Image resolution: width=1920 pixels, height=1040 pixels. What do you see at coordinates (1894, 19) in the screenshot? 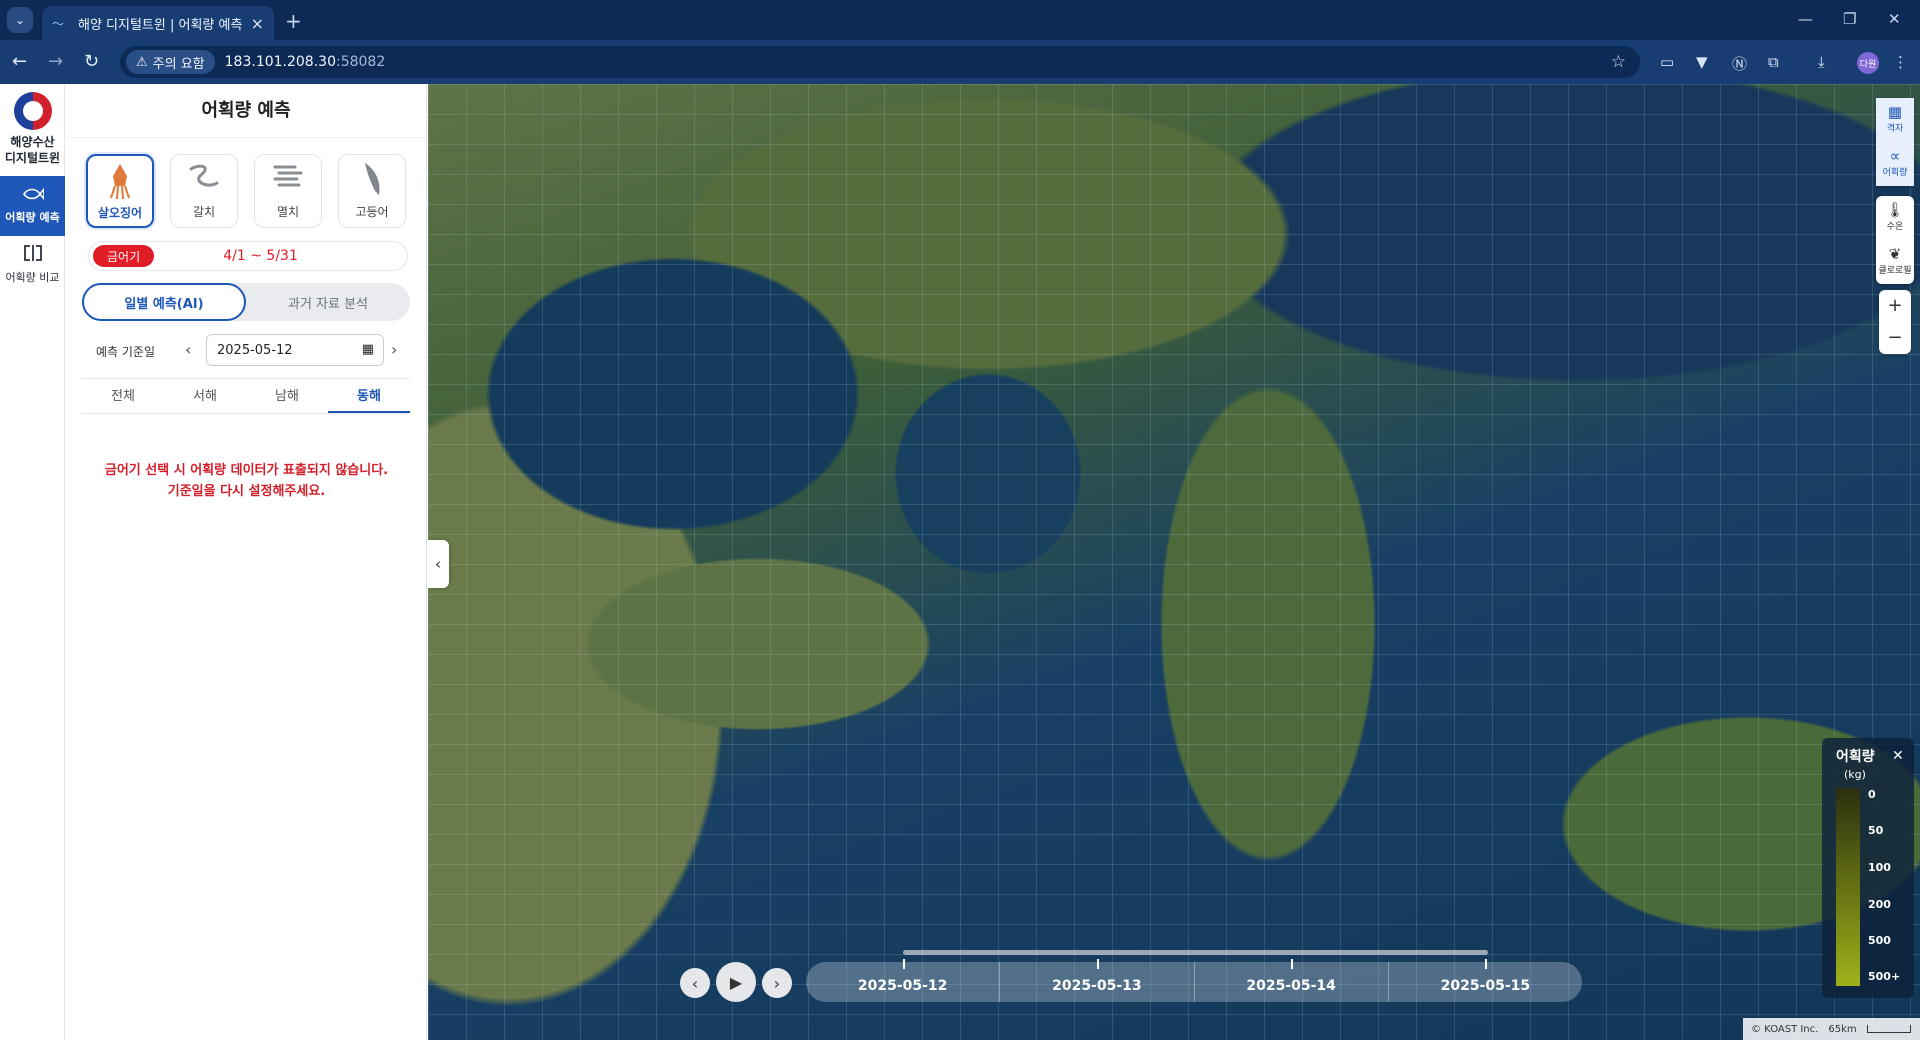
I see `close-window-icon: ✕` at bounding box center [1894, 19].